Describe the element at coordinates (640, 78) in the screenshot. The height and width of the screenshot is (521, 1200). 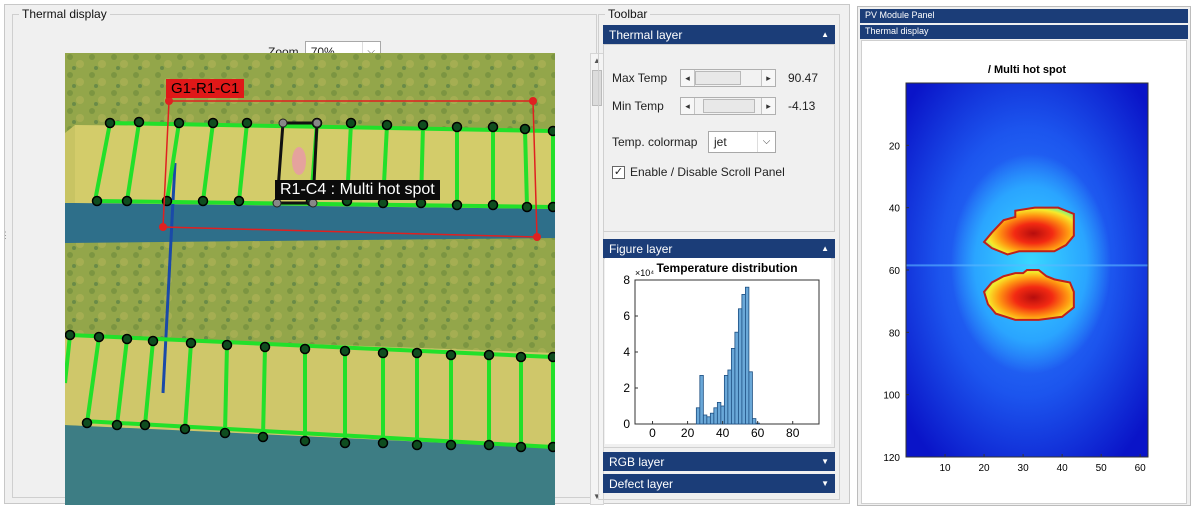
I see `max-temp-label: Max Temp` at that location.